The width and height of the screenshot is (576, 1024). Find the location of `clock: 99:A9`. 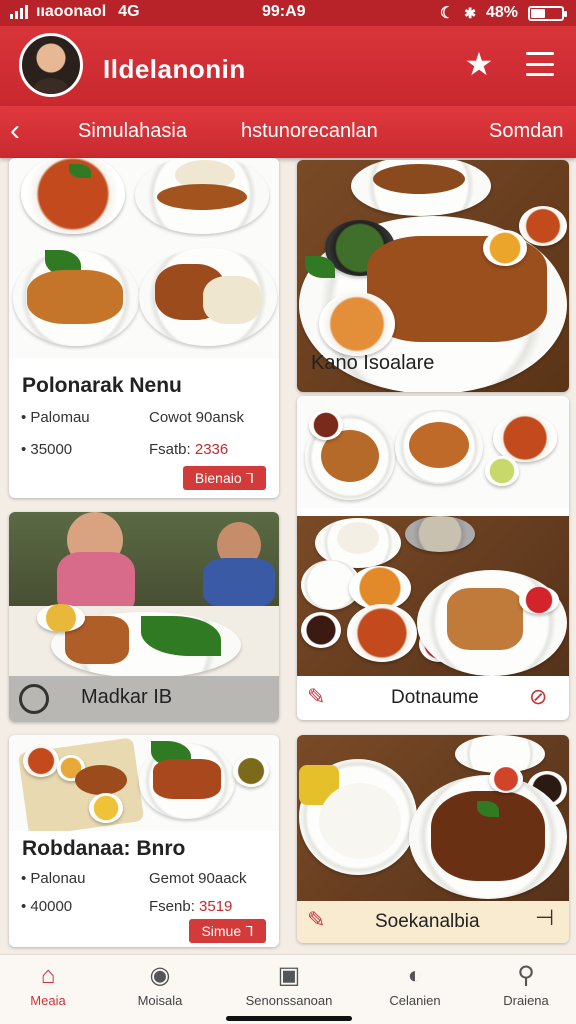

clock: 99:A9 is located at coordinates (284, 11).